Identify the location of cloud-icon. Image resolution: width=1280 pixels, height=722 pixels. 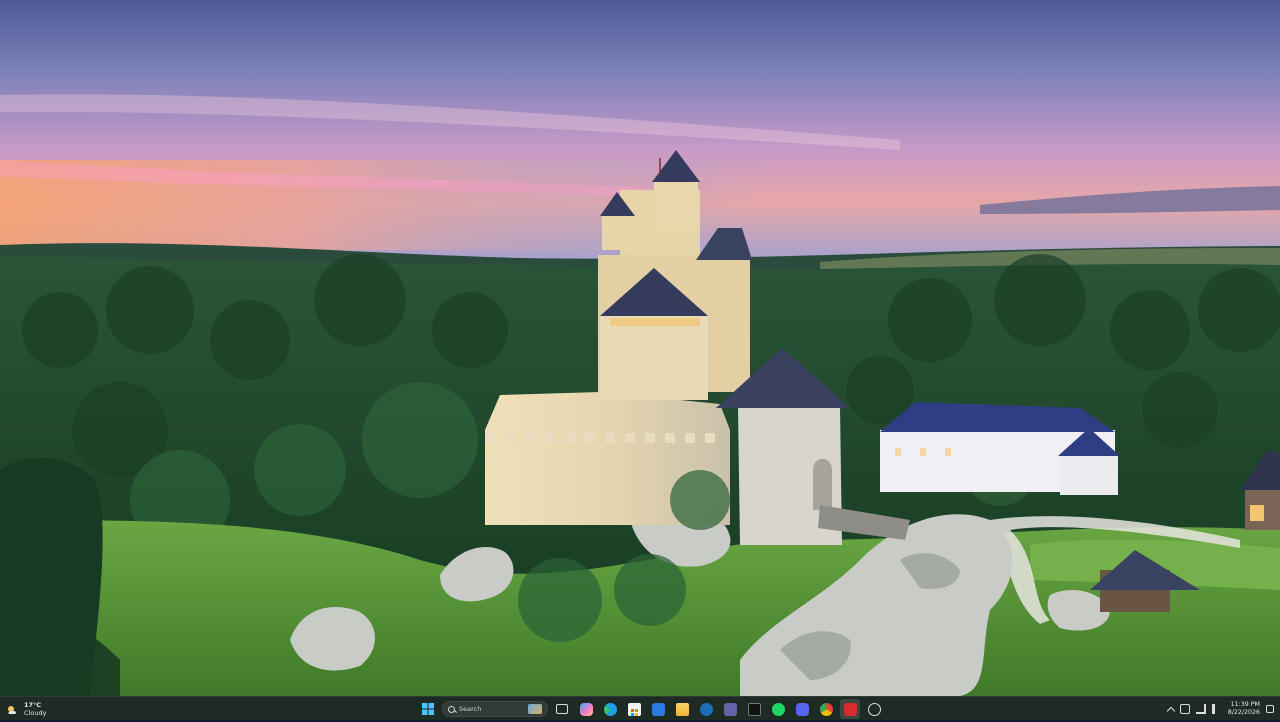
(13, 709).